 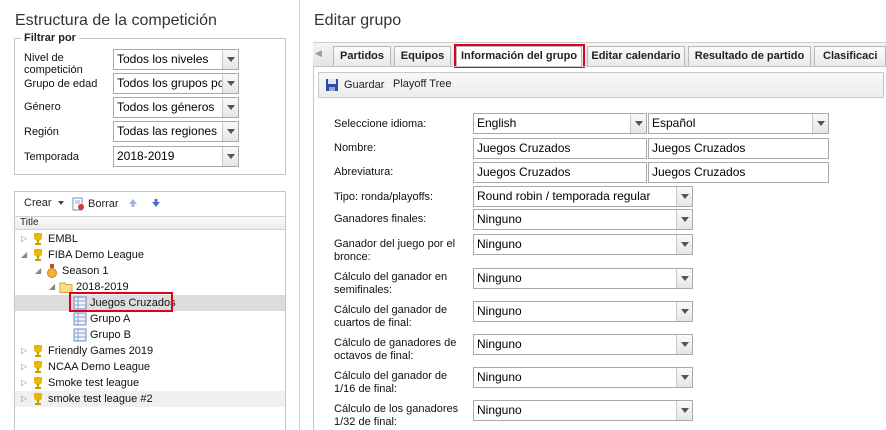 What do you see at coordinates (150, 335) in the screenshot?
I see `tree-item-grupo-b: Grupo B` at bounding box center [150, 335].